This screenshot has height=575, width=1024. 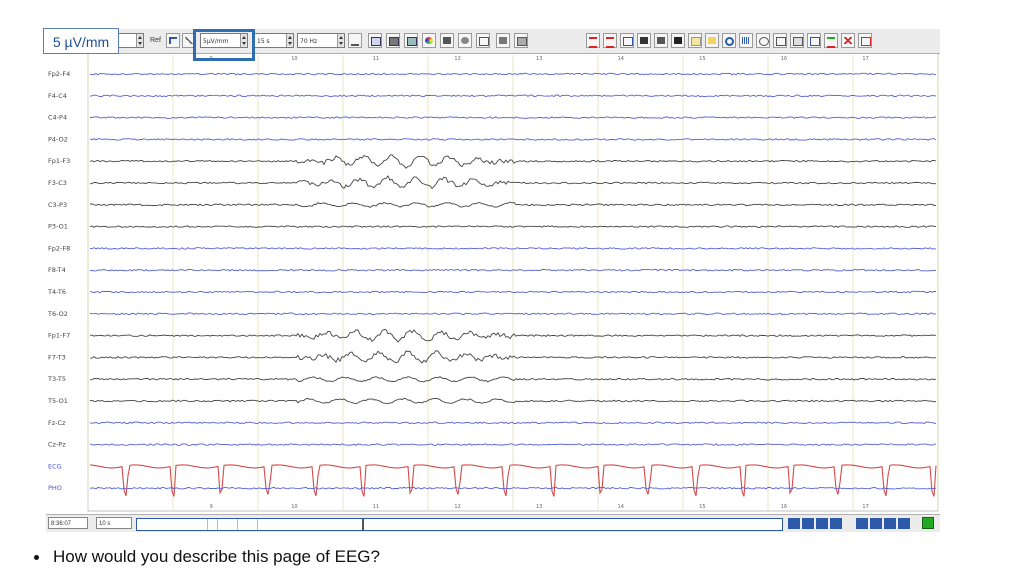 I want to click on channel-label: T3-T5, so click(x=56, y=379).